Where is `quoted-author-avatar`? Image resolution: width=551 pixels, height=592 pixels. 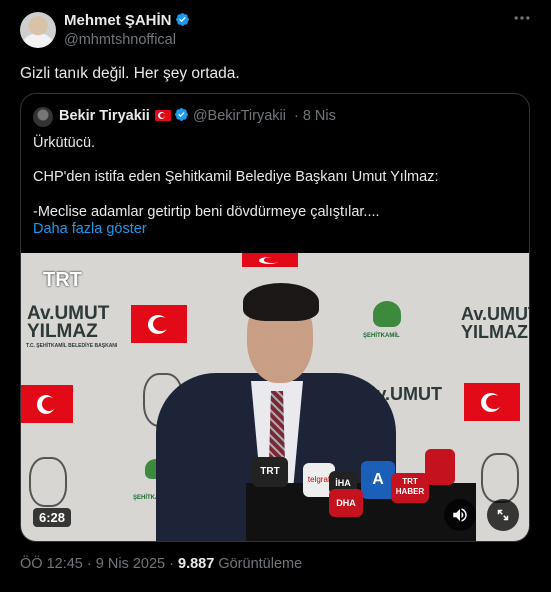 quoted-author-avatar is located at coordinates (43, 117).